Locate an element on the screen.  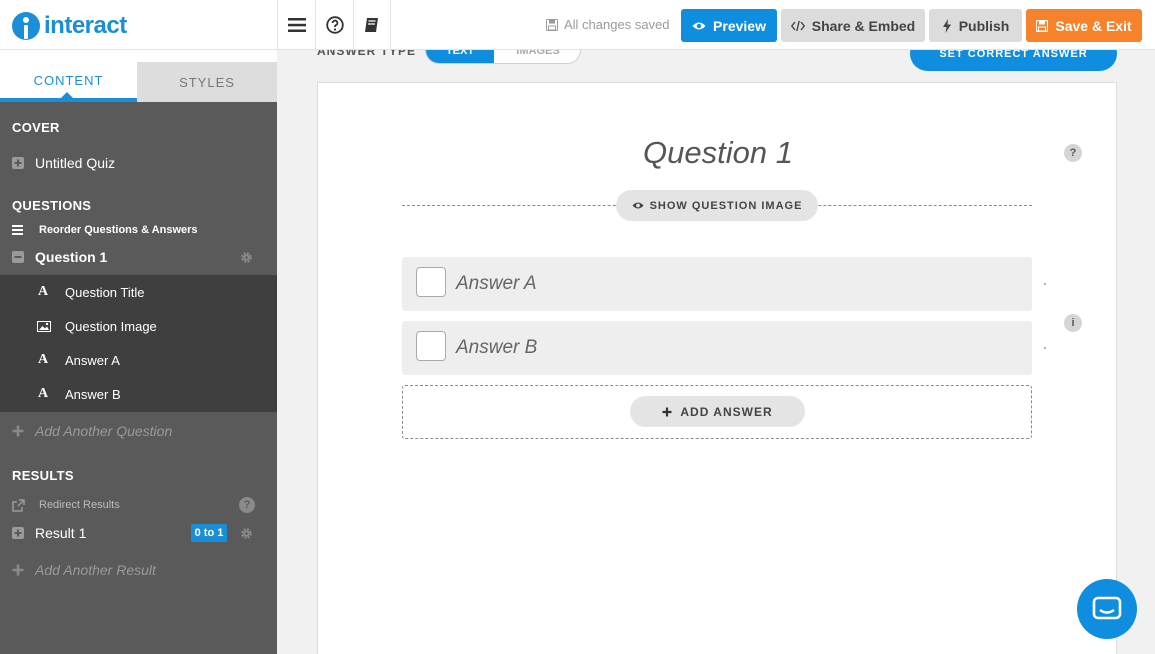
sidebar-subitem-answer-a: A Answer A is located at coordinates (138, 360).